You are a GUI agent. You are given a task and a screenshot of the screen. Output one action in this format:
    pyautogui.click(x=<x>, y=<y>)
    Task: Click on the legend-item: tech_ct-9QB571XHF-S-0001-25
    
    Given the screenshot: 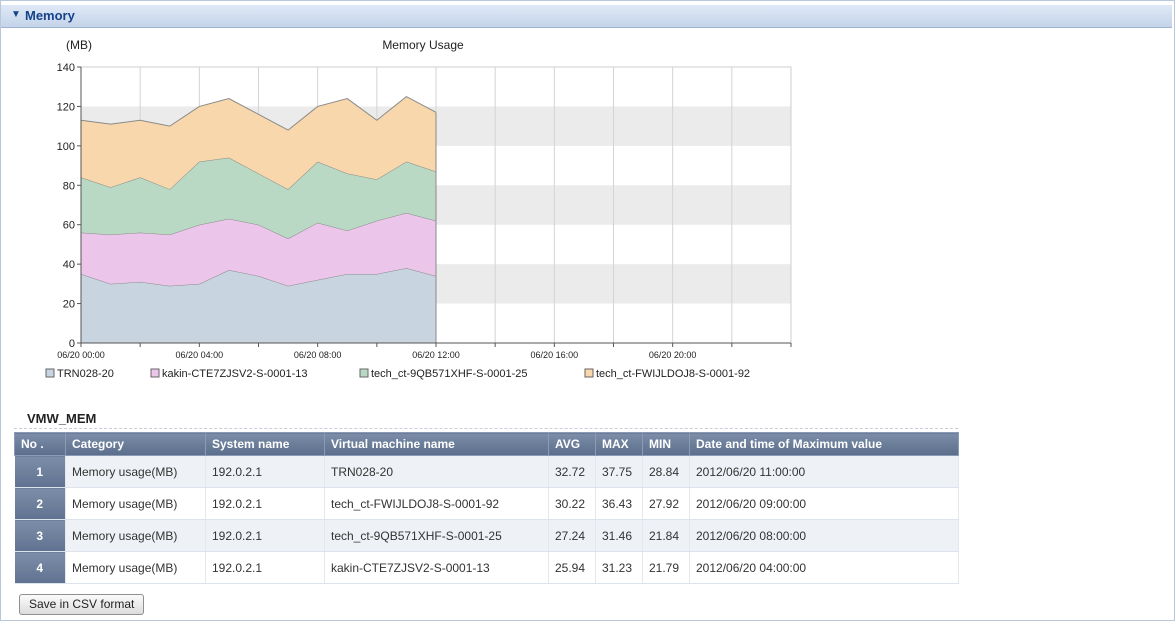 What is the action you would take?
    pyautogui.click(x=443, y=374)
    